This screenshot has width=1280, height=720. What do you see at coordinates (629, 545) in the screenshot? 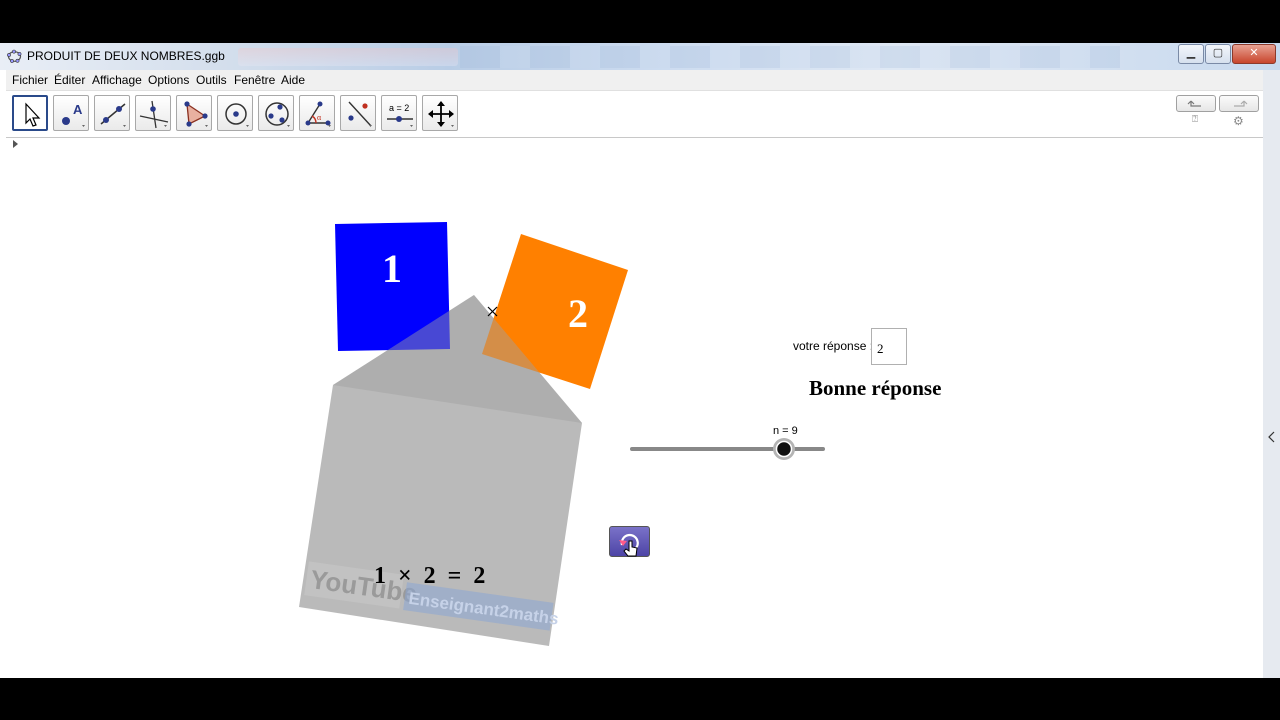
I see `reset-icon` at bounding box center [629, 545].